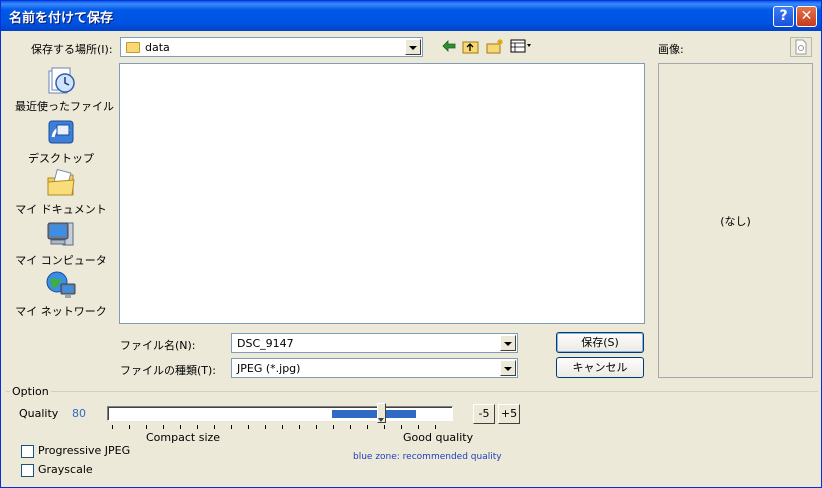 Image resolution: width=822 pixels, height=488 pixels. Describe the element at coordinates (79, 413) in the screenshot. I see `quality-value: 80` at that location.